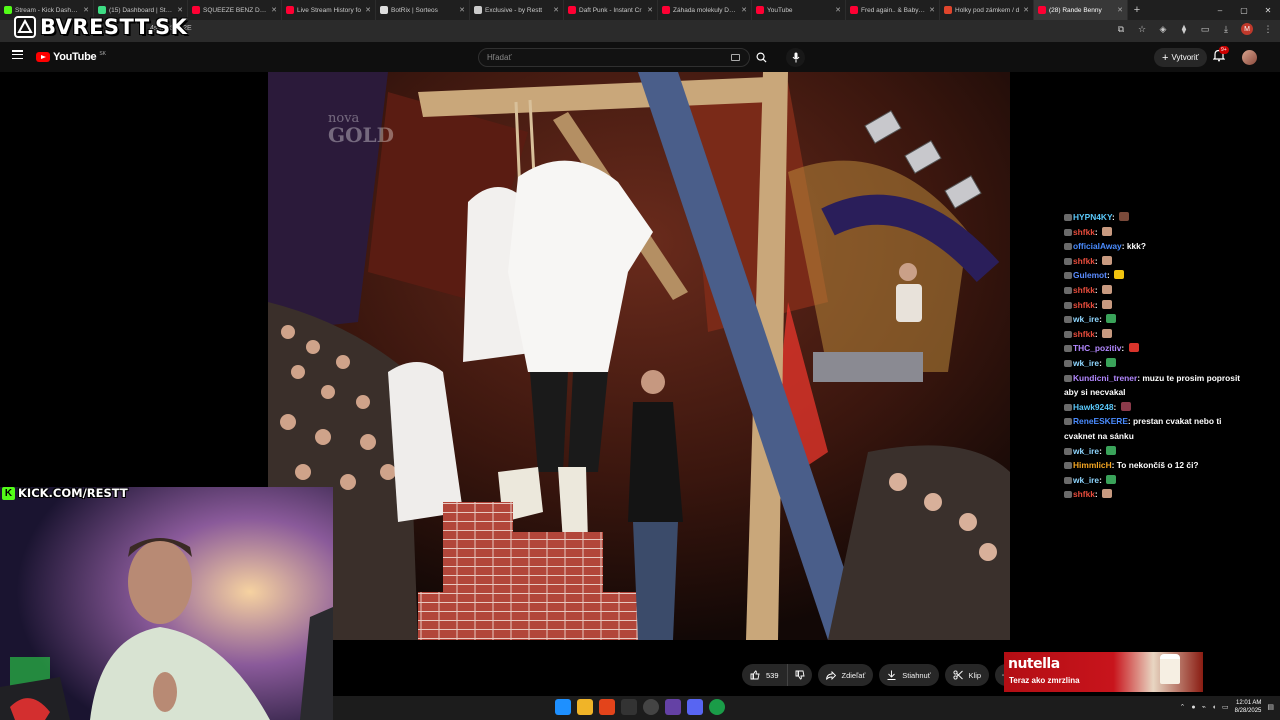 The image size is (1280, 720). What do you see at coordinates (651, 707) in the screenshot?
I see `obs-icon` at bounding box center [651, 707].